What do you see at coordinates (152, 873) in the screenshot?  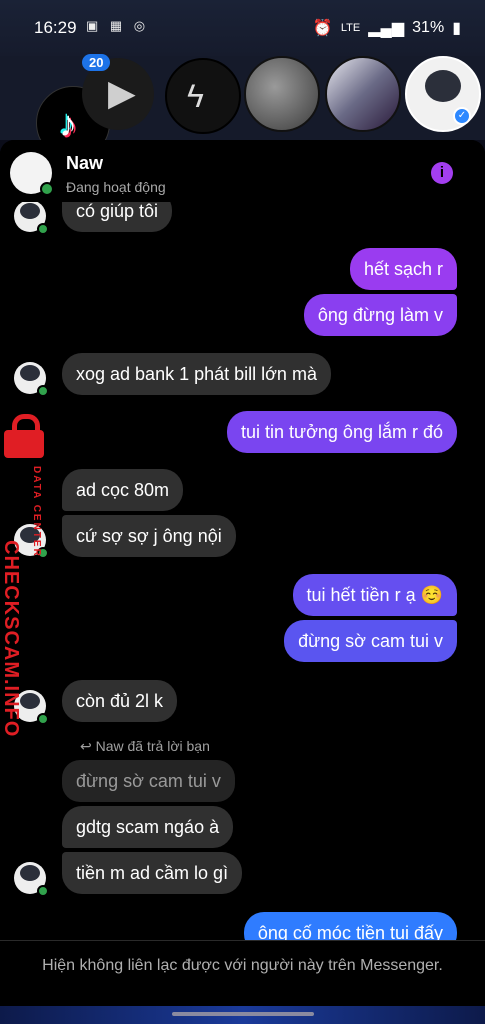 I see `message-bubble-in: tiền m ad cầm lo gì` at bounding box center [152, 873].